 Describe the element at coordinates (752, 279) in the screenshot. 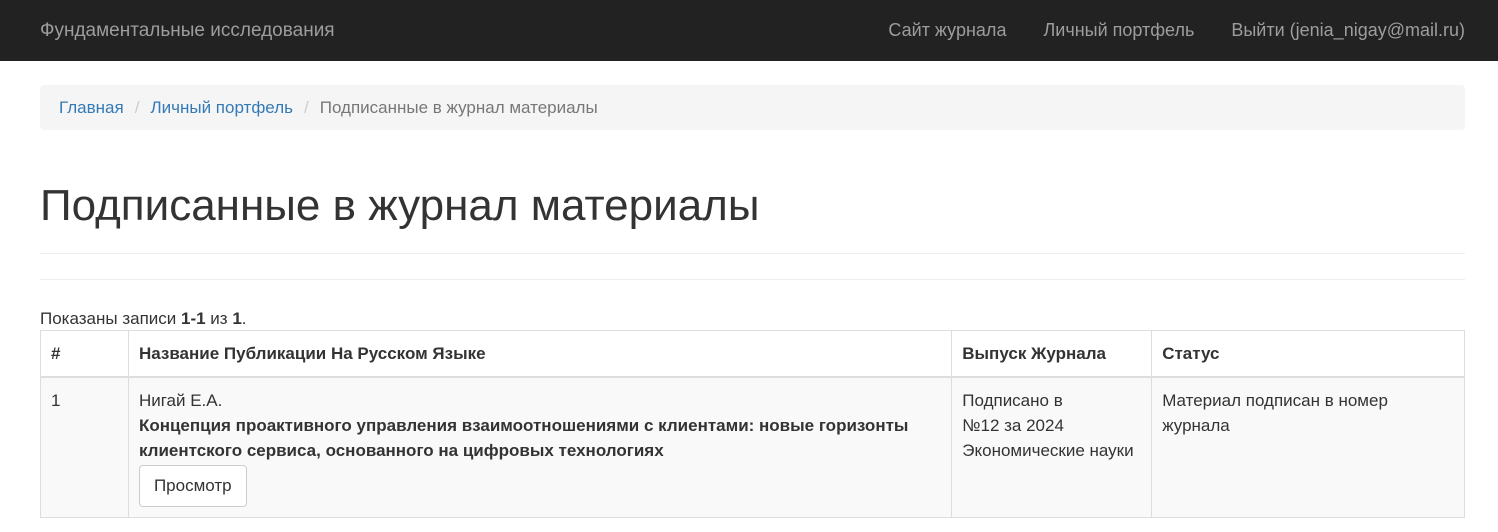

I see `section-divider` at that location.